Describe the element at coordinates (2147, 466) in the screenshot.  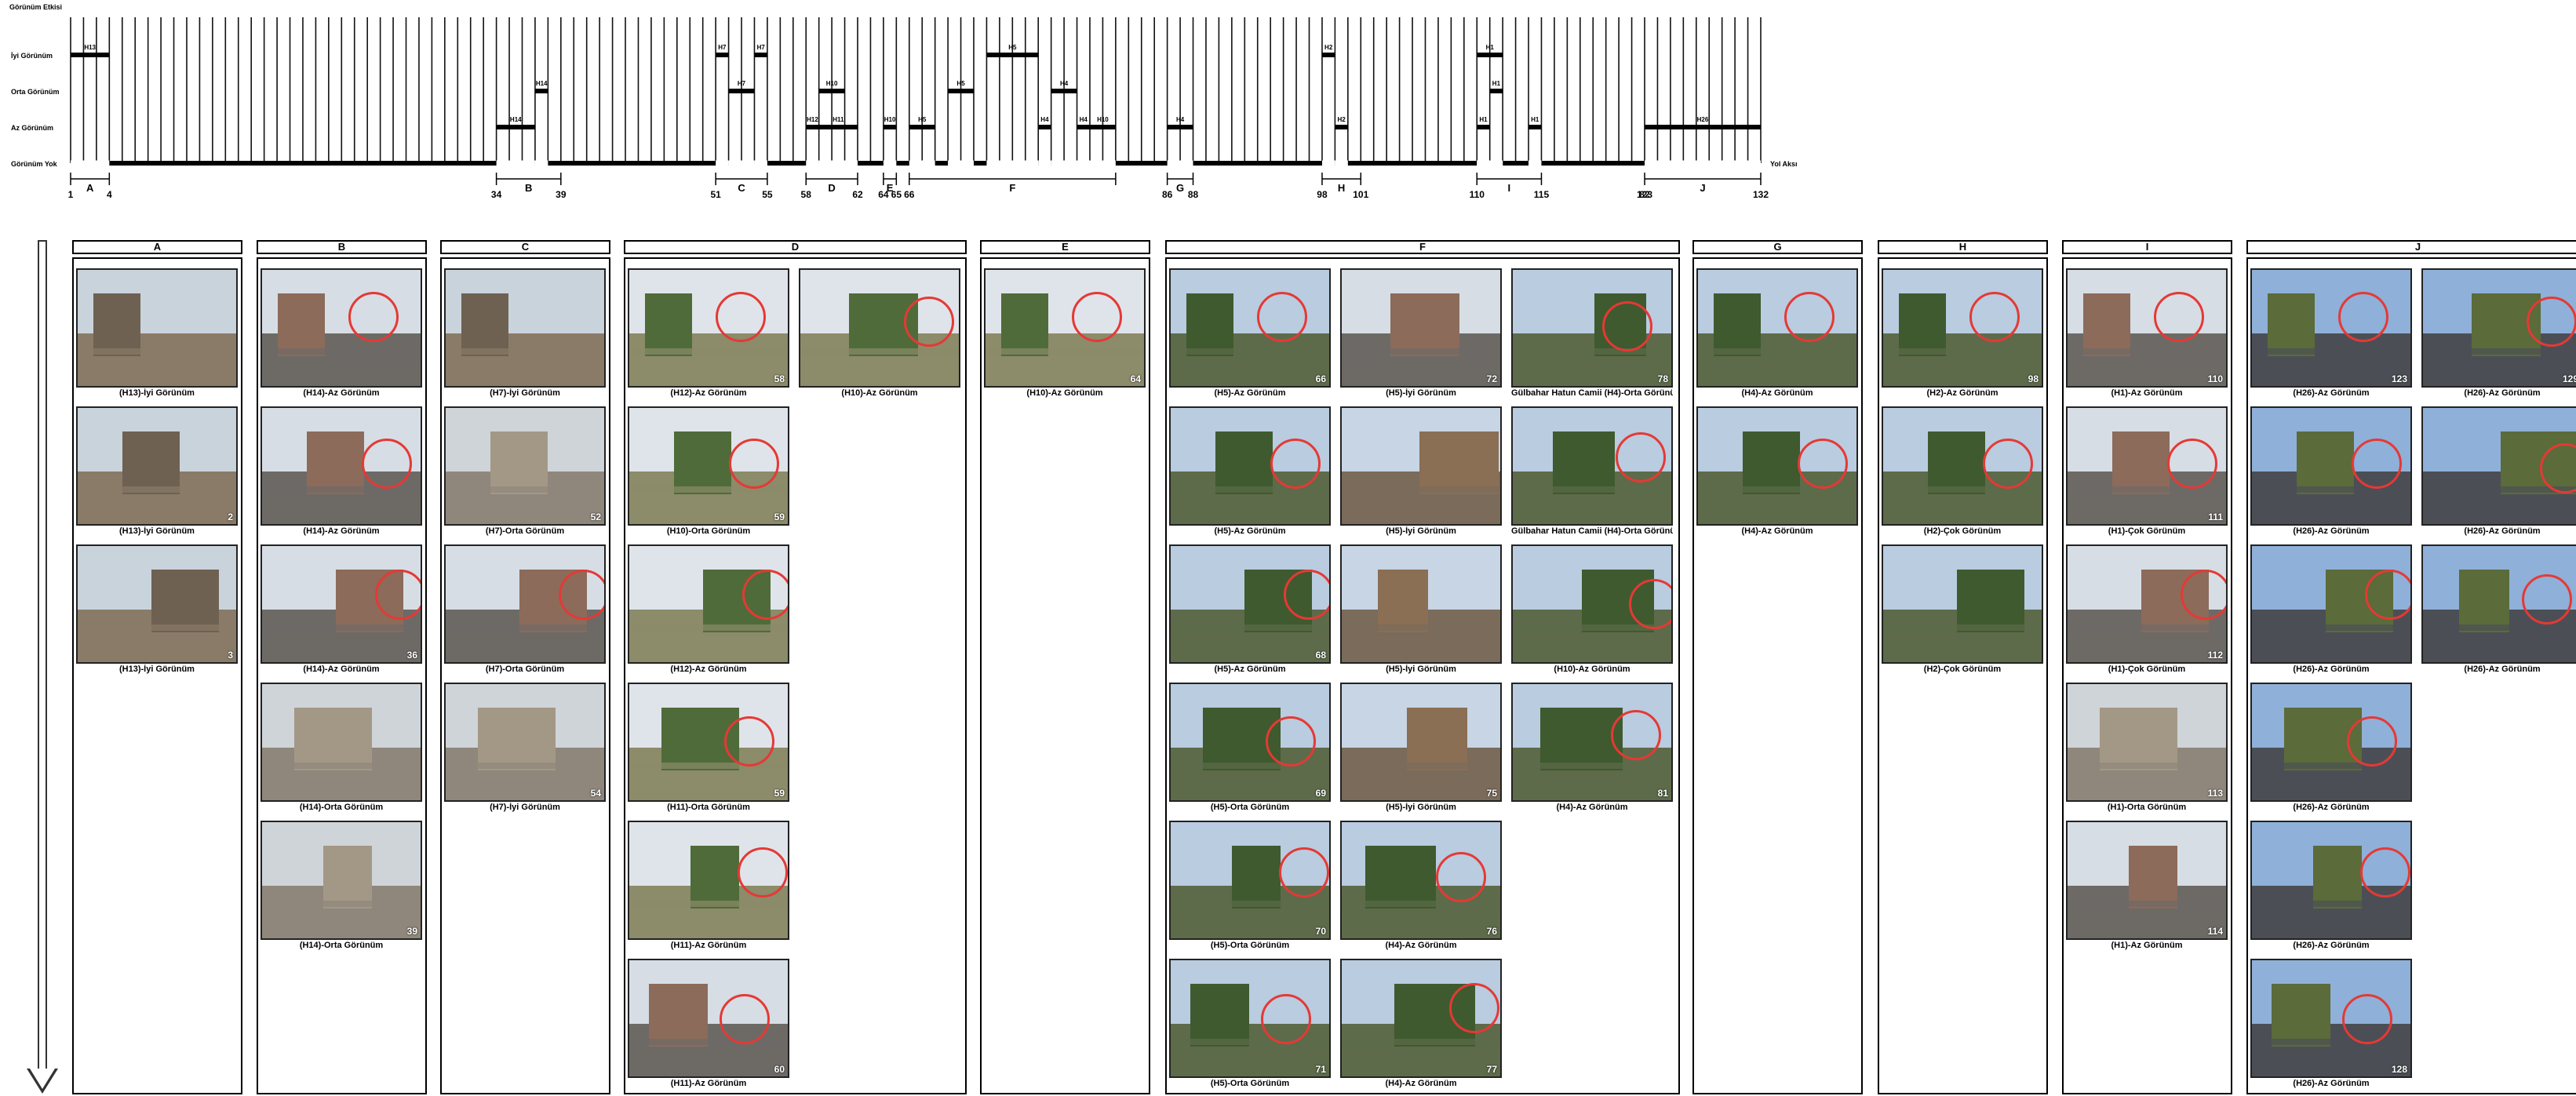
I see `site-photo: 111` at that location.